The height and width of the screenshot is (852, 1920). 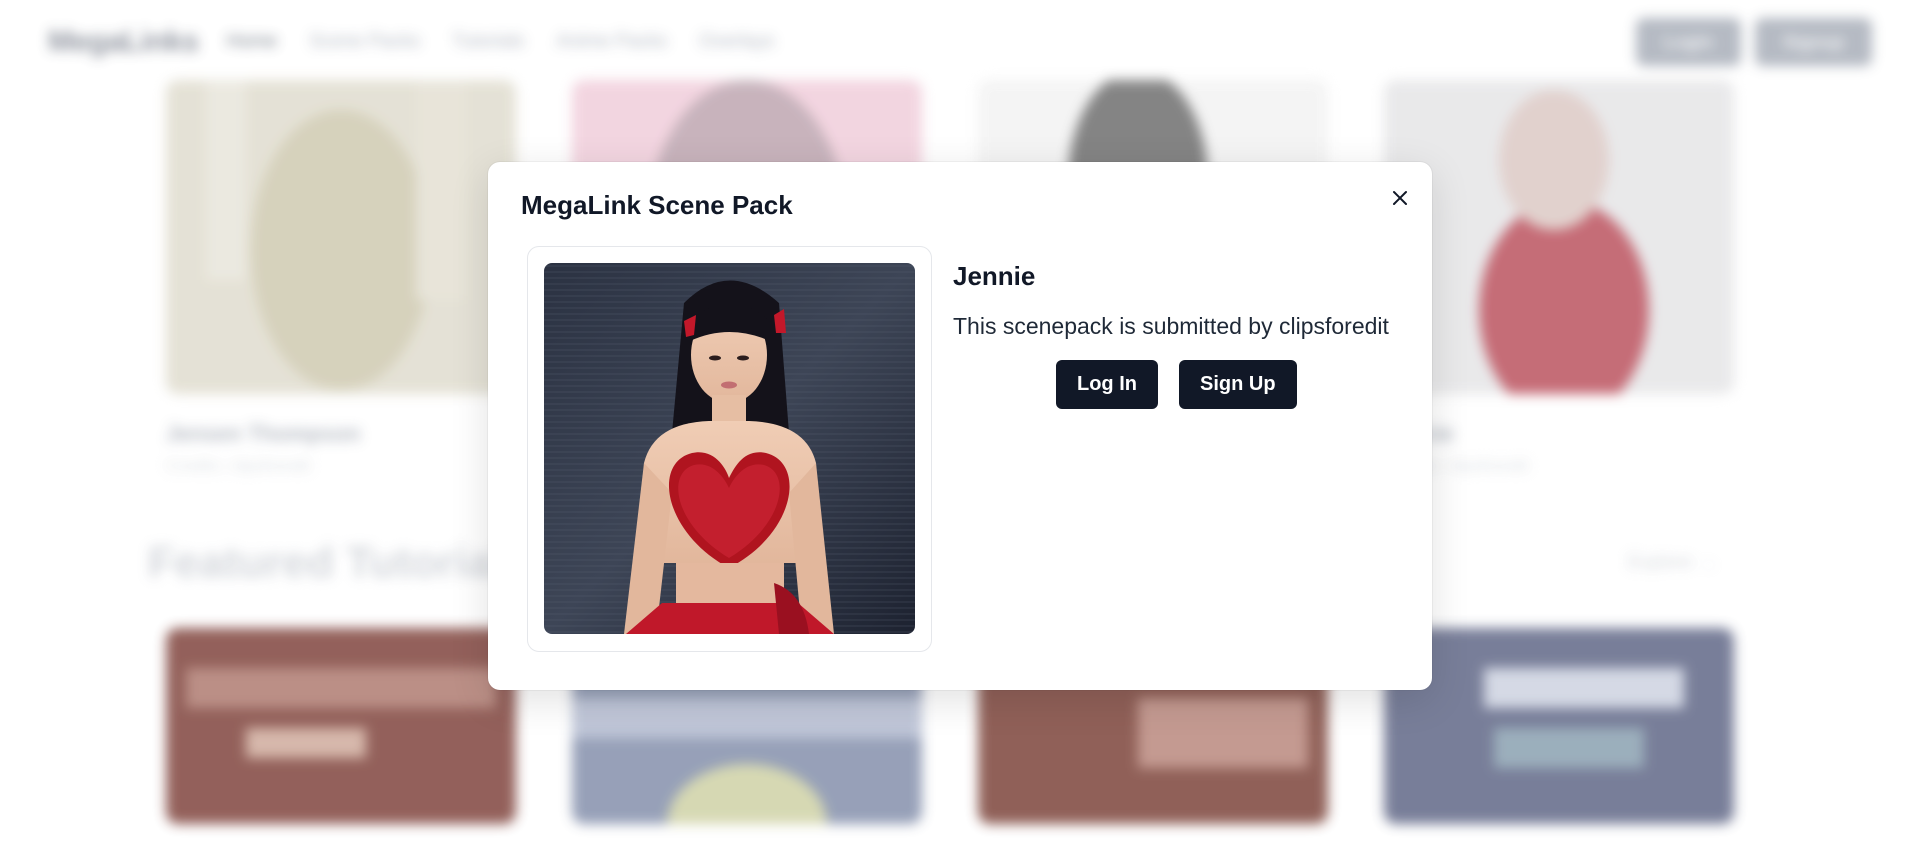 I want to click on login-button: Log In, so click(x=1107, y=384).